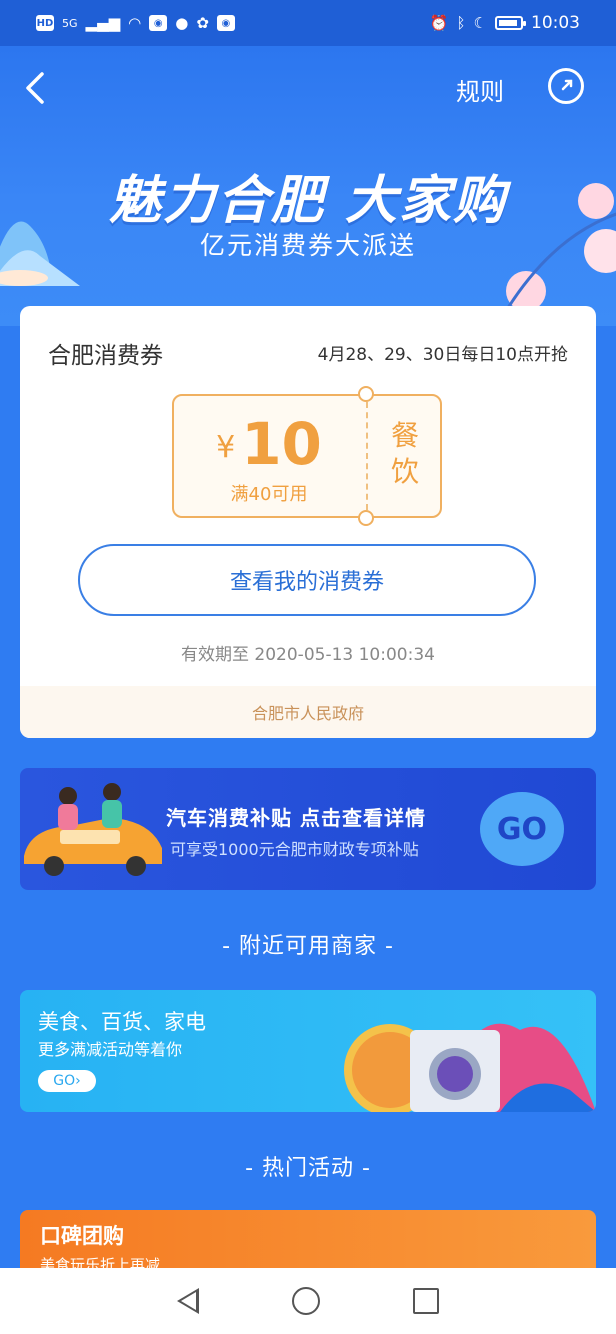  Describe the element at coordinates (307, 245) in the screenshot. I see `hero-subtitle: 亿元消费券大派送` at that location.